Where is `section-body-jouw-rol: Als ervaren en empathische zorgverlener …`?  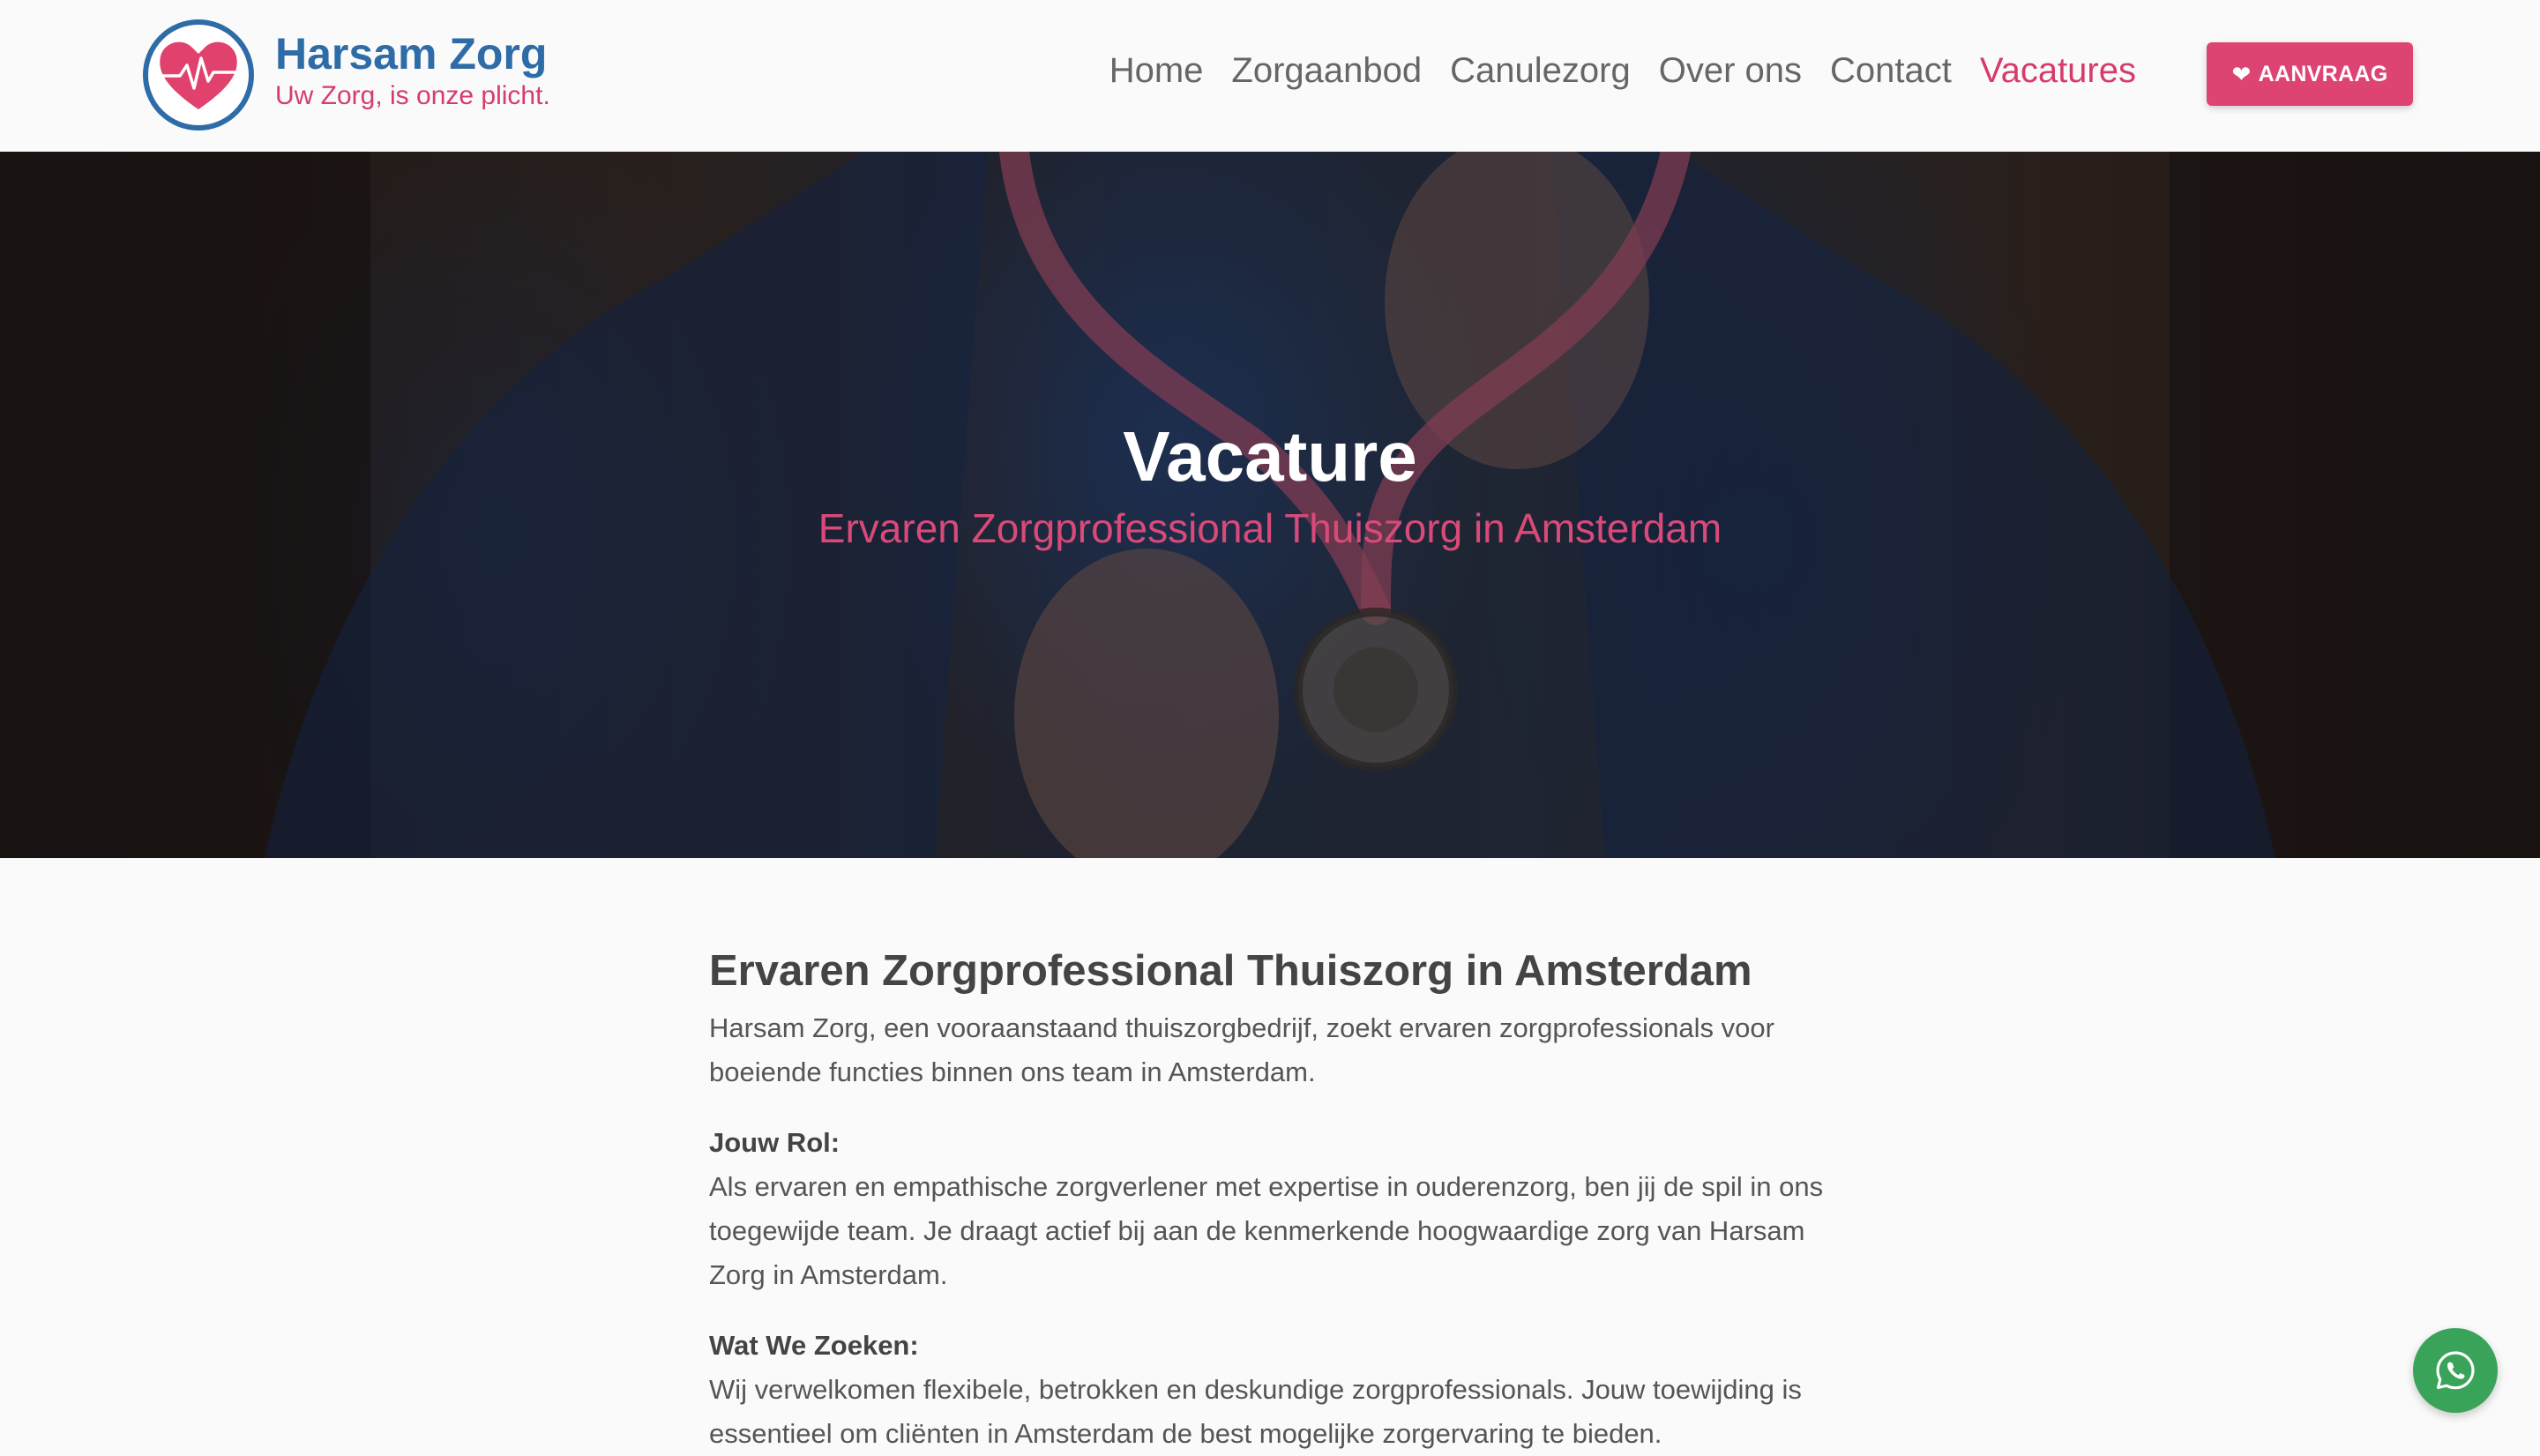 section-body-jouw-rol: Als ervaren en empathische zorgverlener … is located at coordinates (1266, 1230).